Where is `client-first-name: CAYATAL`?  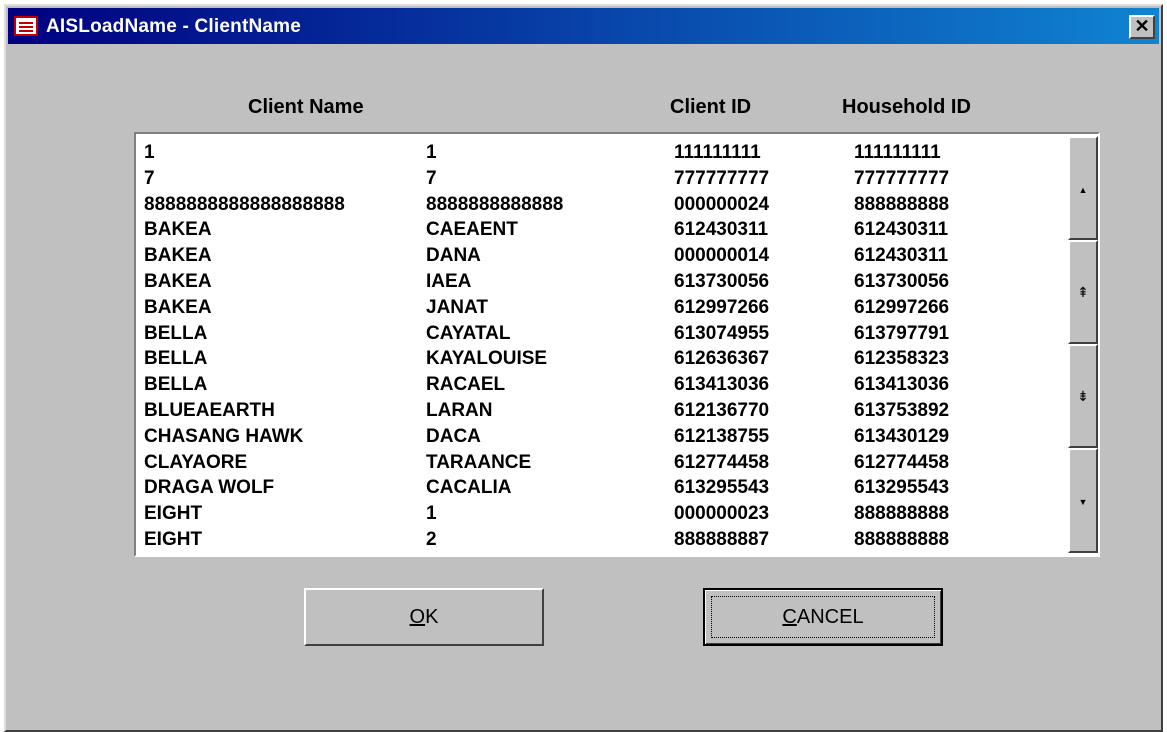 client-first-name: CAYATAL is located at coordinates (468, 333).